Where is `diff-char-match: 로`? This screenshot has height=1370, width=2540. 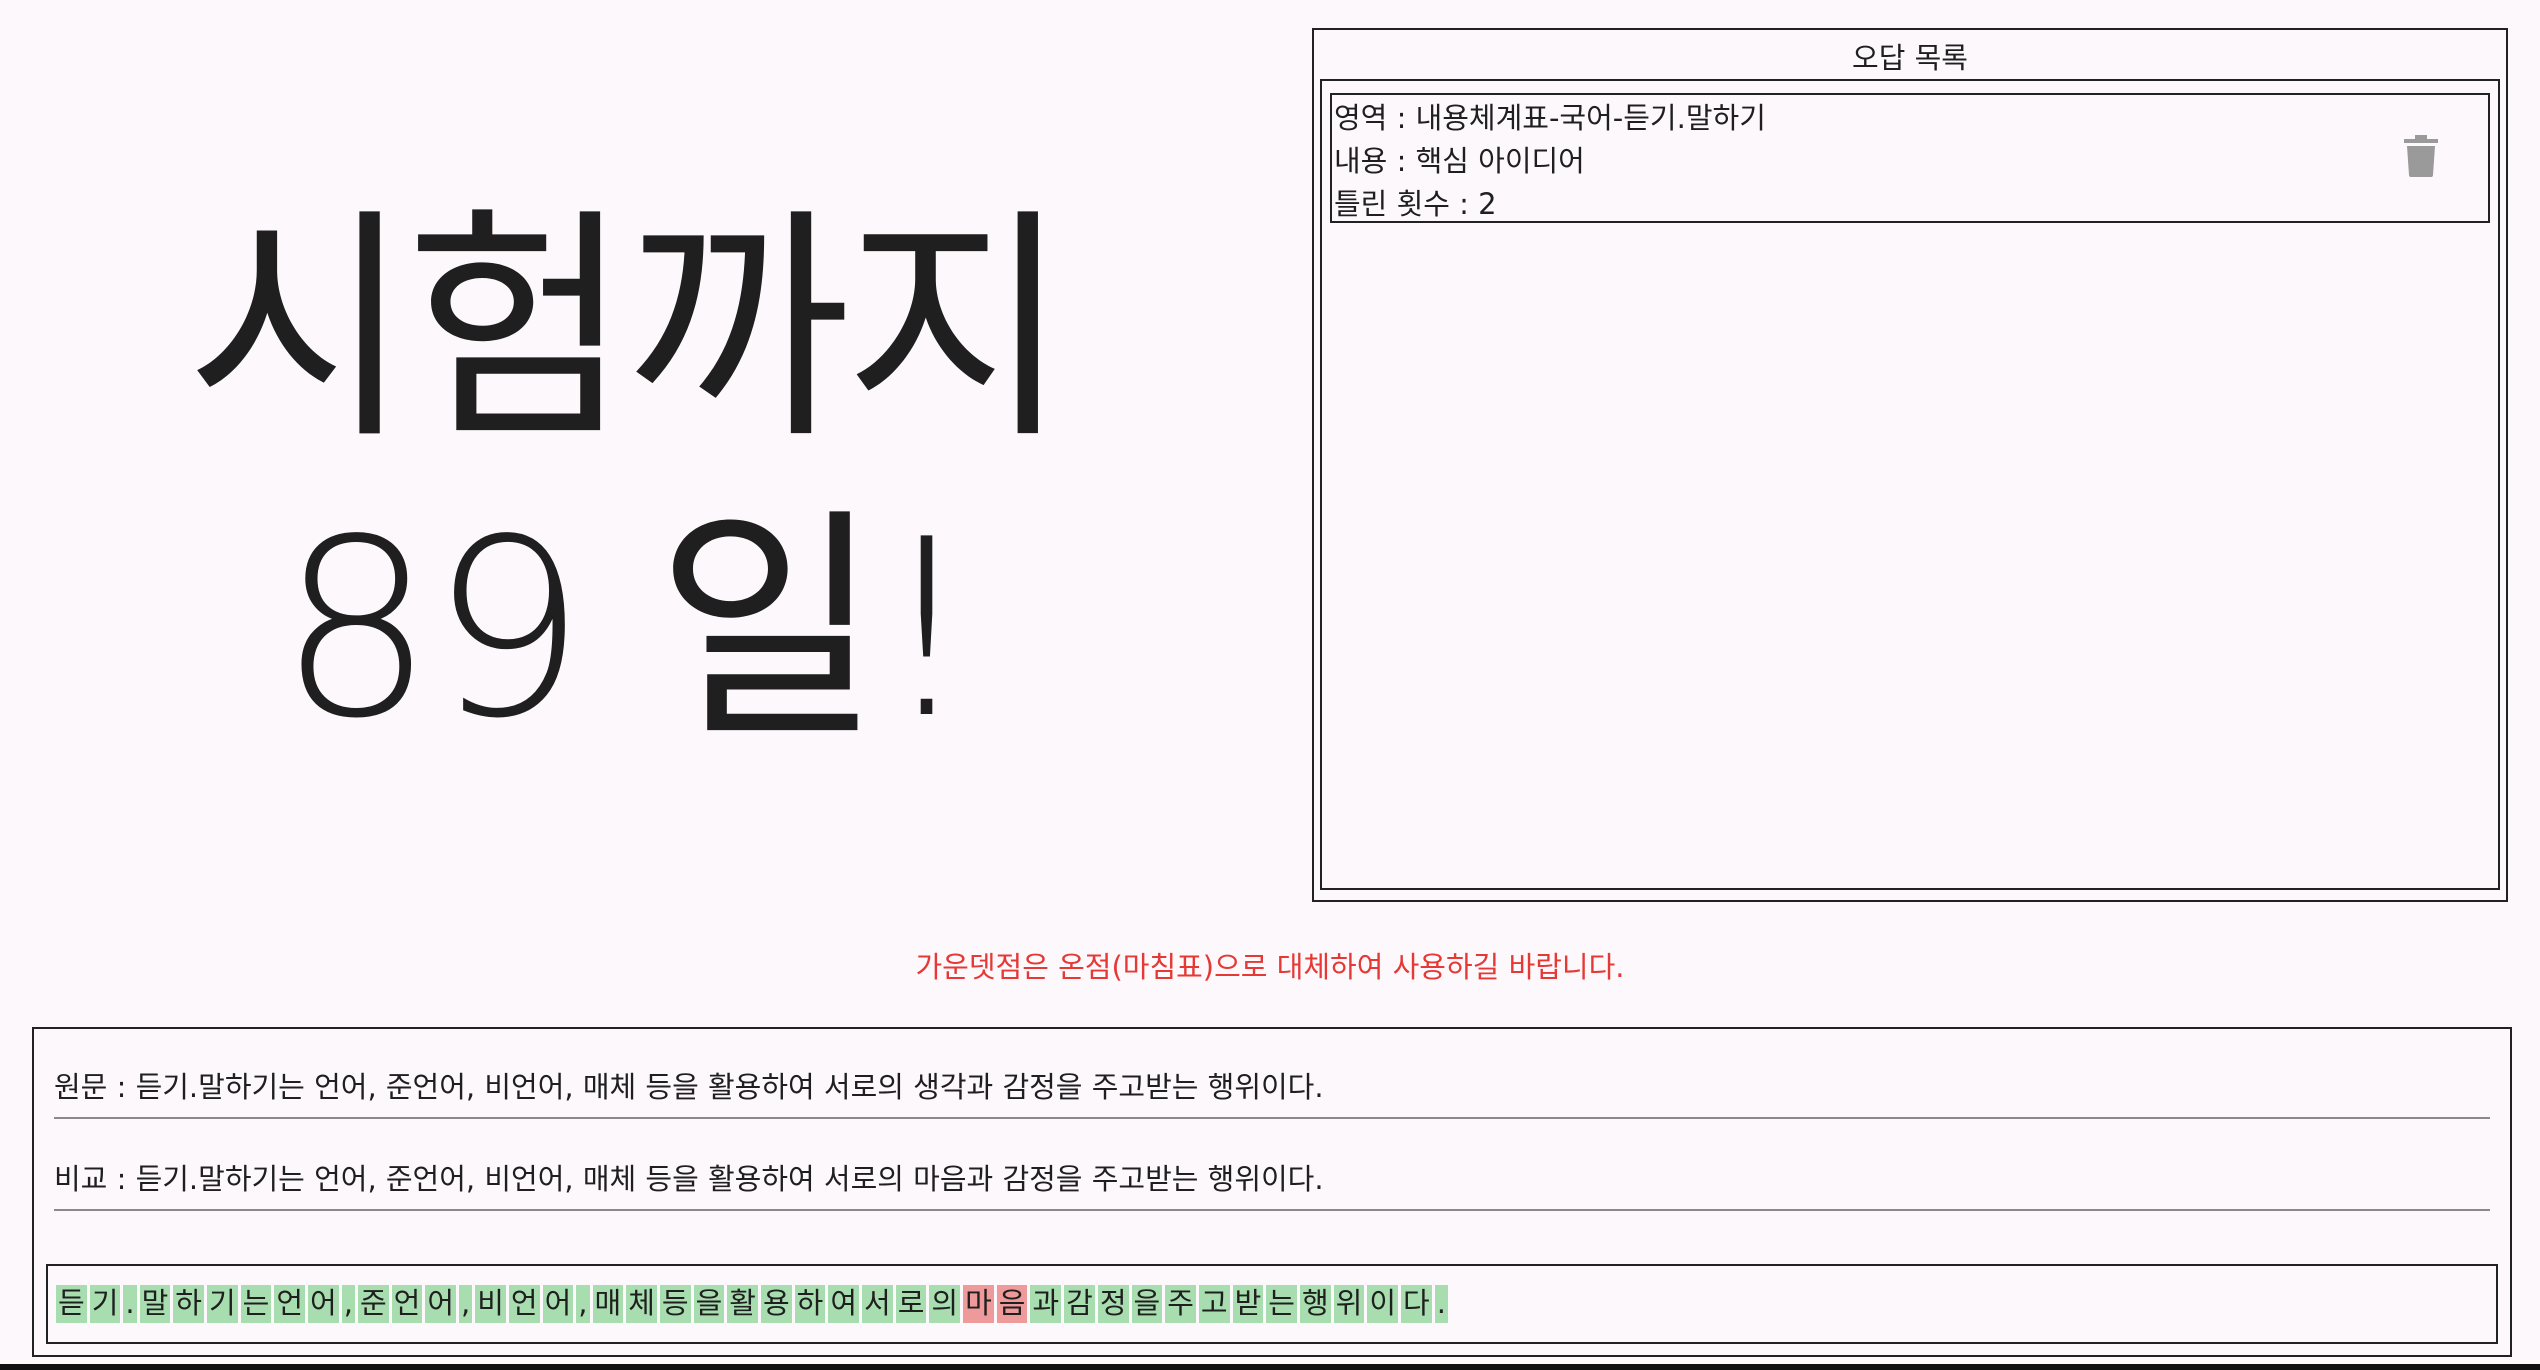
diff-char-match: 로 is located at coordinates (911, 1304).